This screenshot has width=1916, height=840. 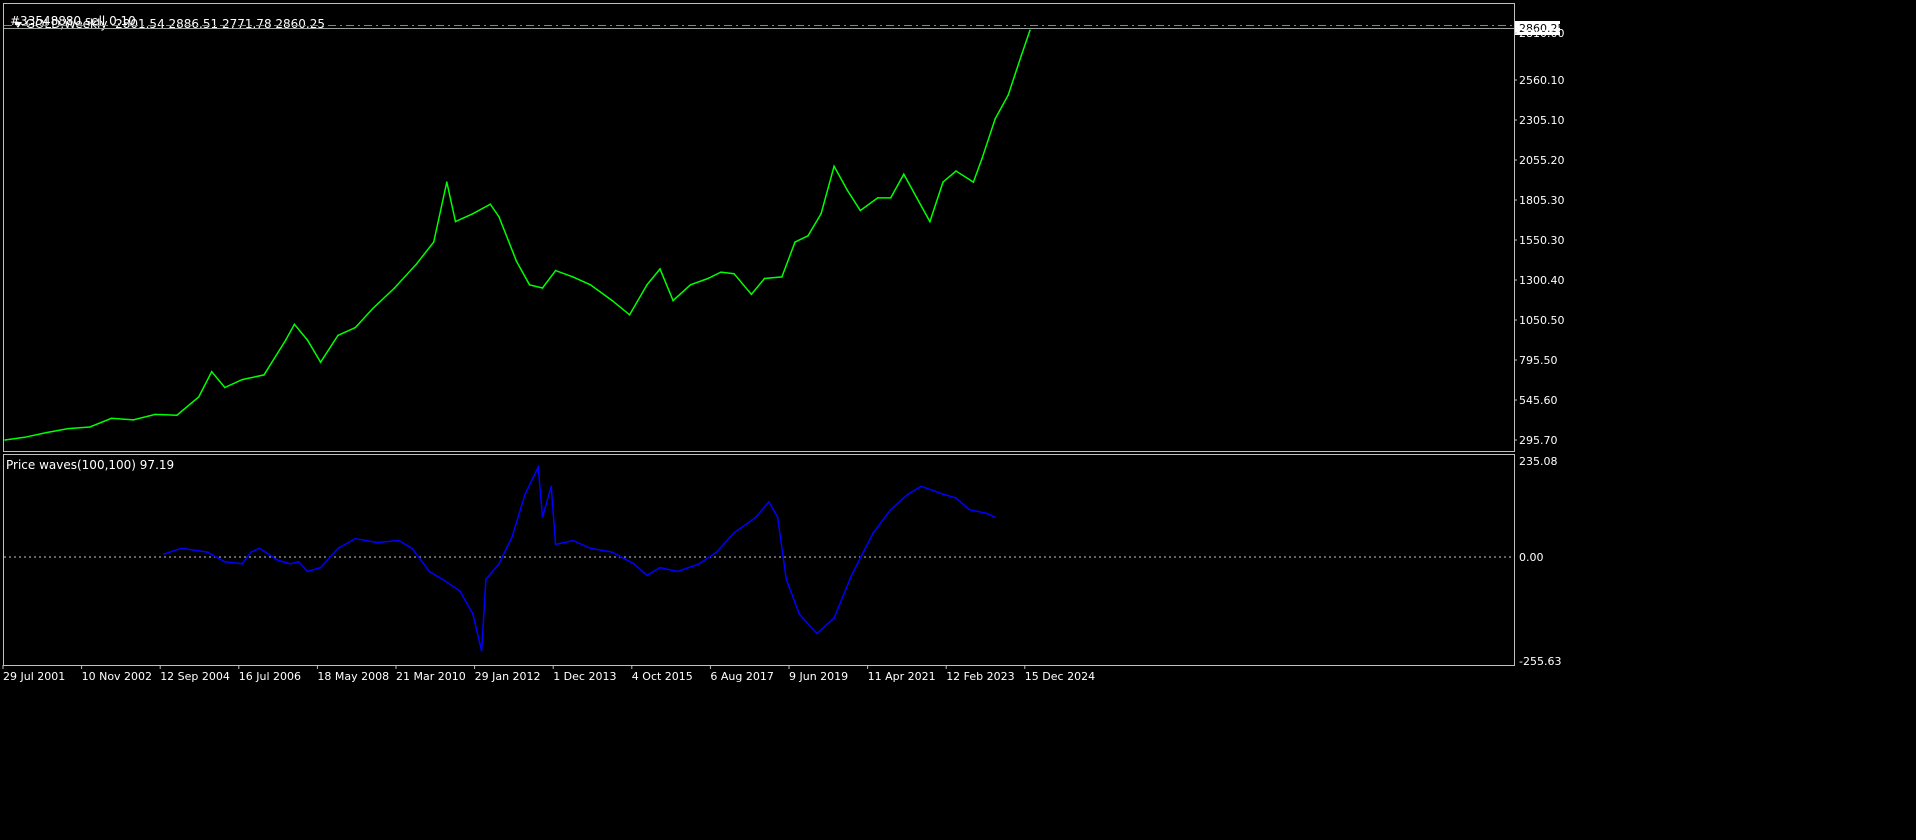 What do you see at coordinates (270, 676) in the screenshot?
I see `x-tick-label: 16 Jul 2006` at bounding box center [270, 676].